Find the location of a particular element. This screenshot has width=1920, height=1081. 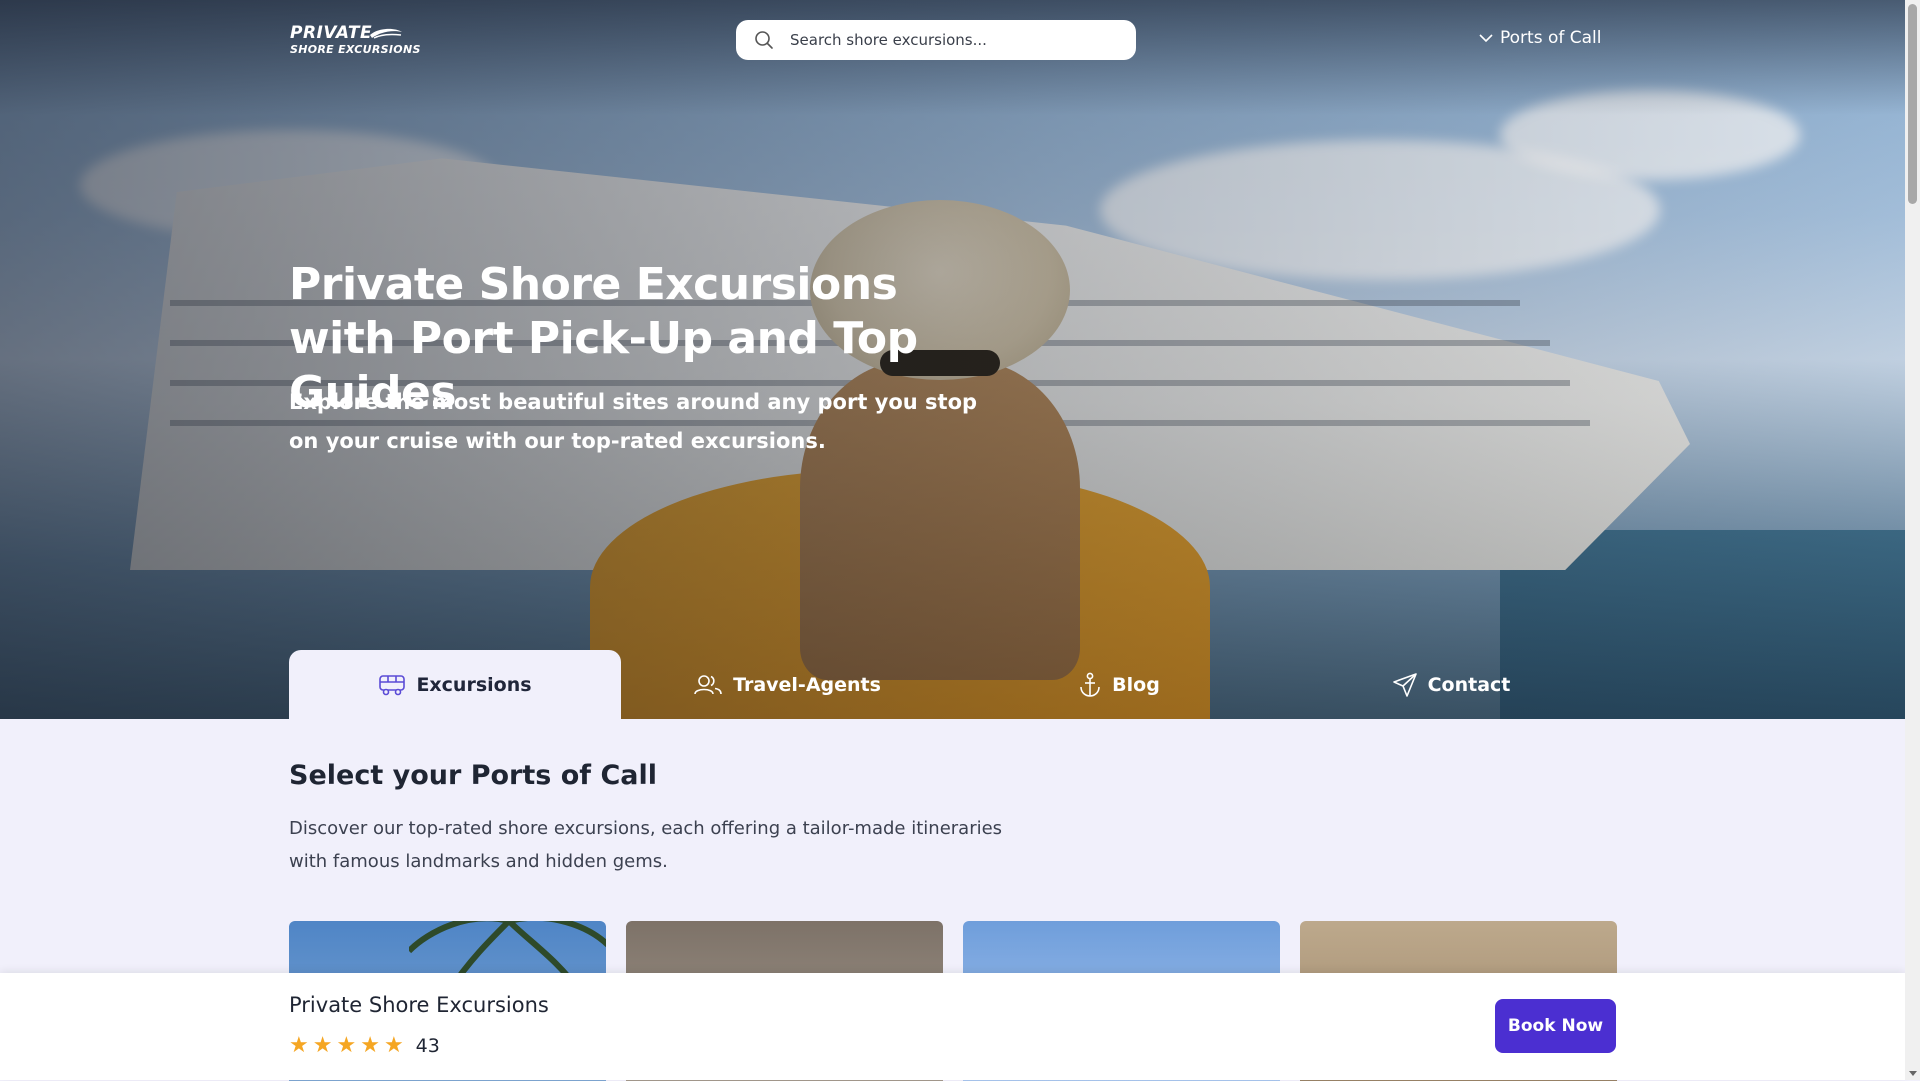

tab-excursions-label: Excursions is located at coordinates (474, 684).